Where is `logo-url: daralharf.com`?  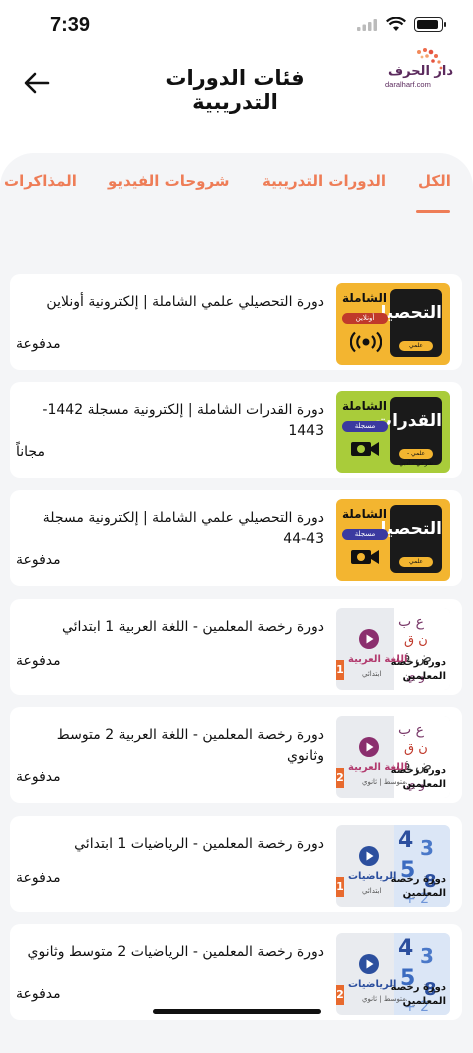 logo-url: daralharf.com is located at coordinates (408, 84).